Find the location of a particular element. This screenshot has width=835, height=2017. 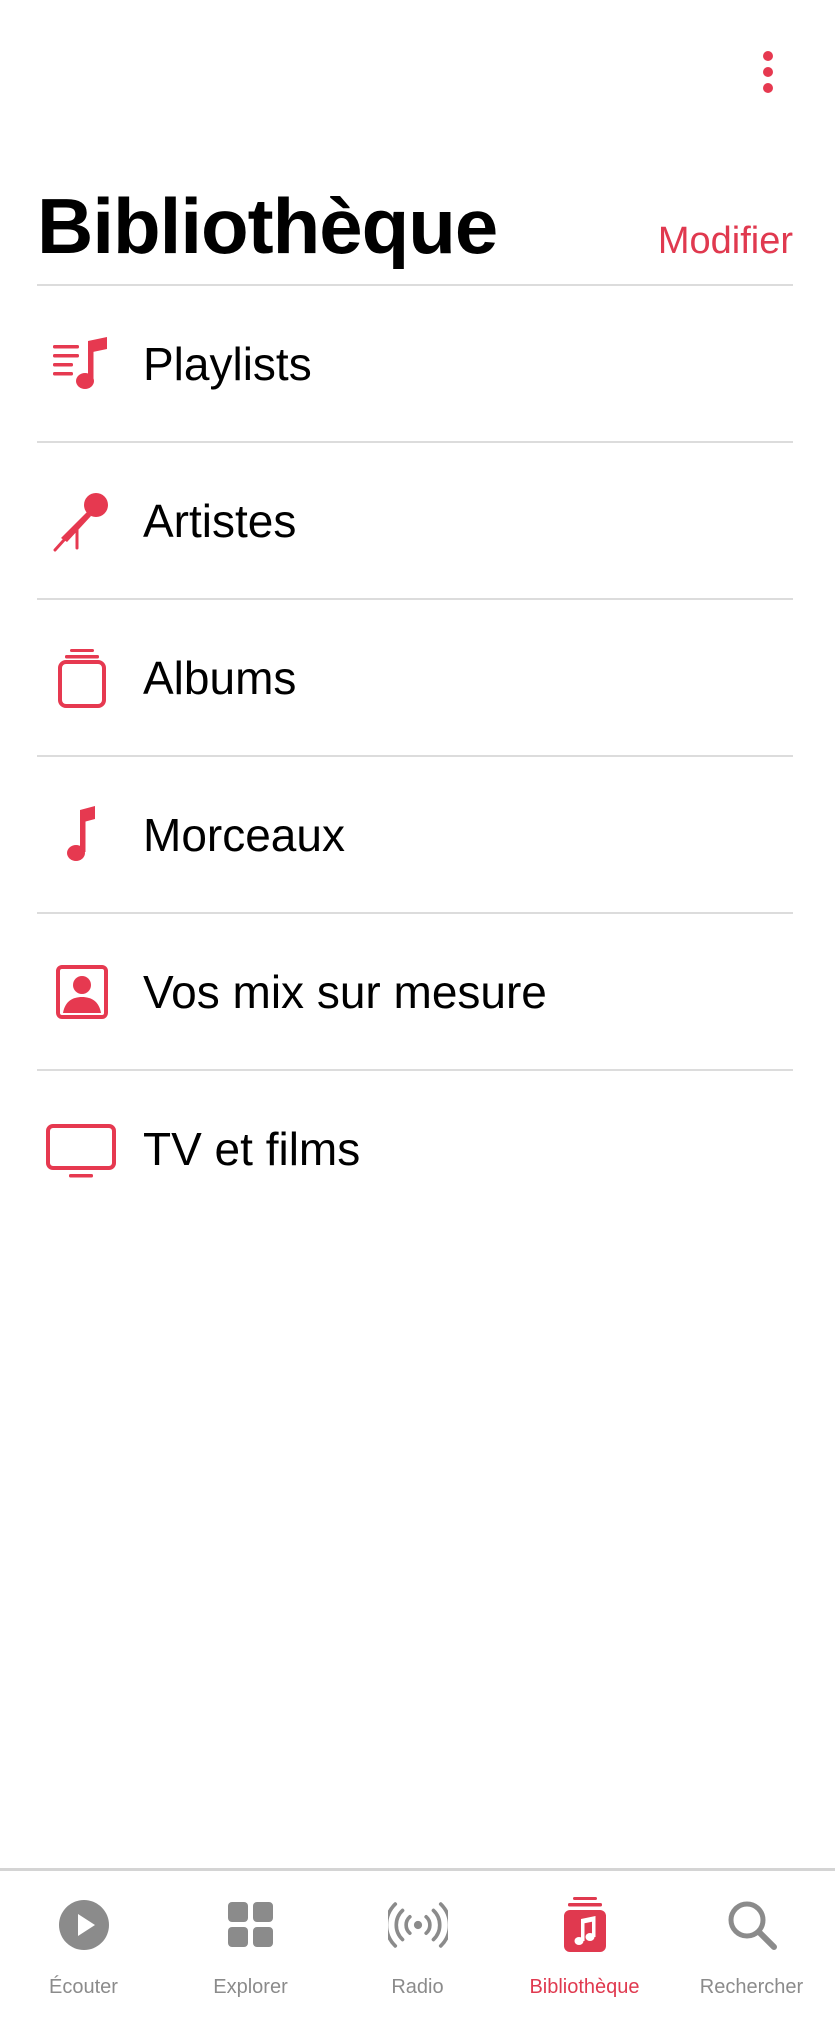

tab-library: Bibliothèque is located at coordinates (584, 1944).